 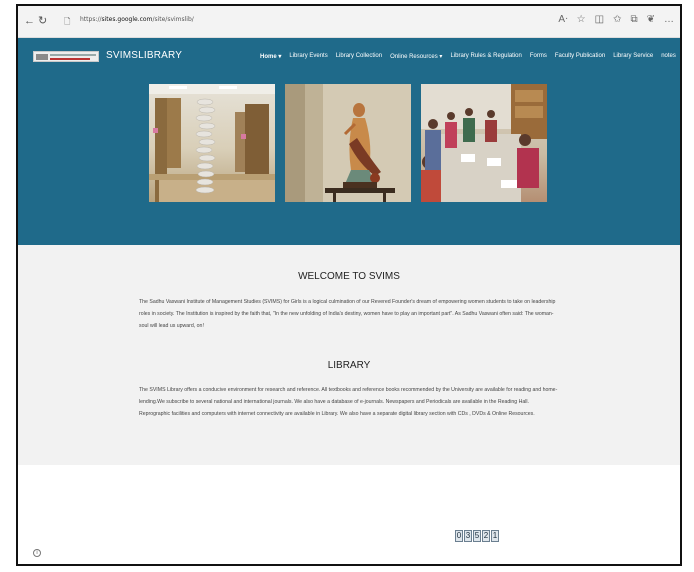 What do you see at coordinates (495, 536) in the screenshot?
I see `counter-digit: 1` at bounding box center [495, 536].